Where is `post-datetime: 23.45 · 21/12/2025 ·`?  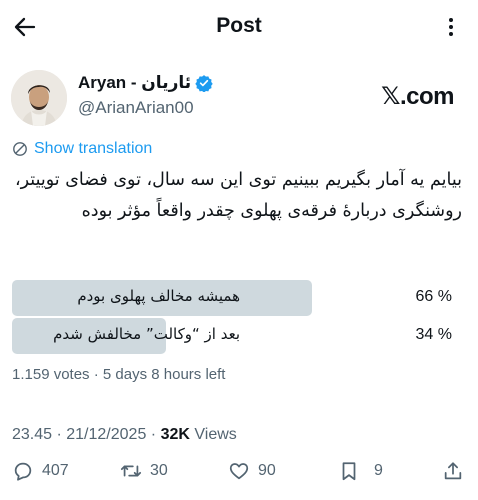
post-datetime: 23.45 · 21/12/2025 · is located at coordinates (86, 434).